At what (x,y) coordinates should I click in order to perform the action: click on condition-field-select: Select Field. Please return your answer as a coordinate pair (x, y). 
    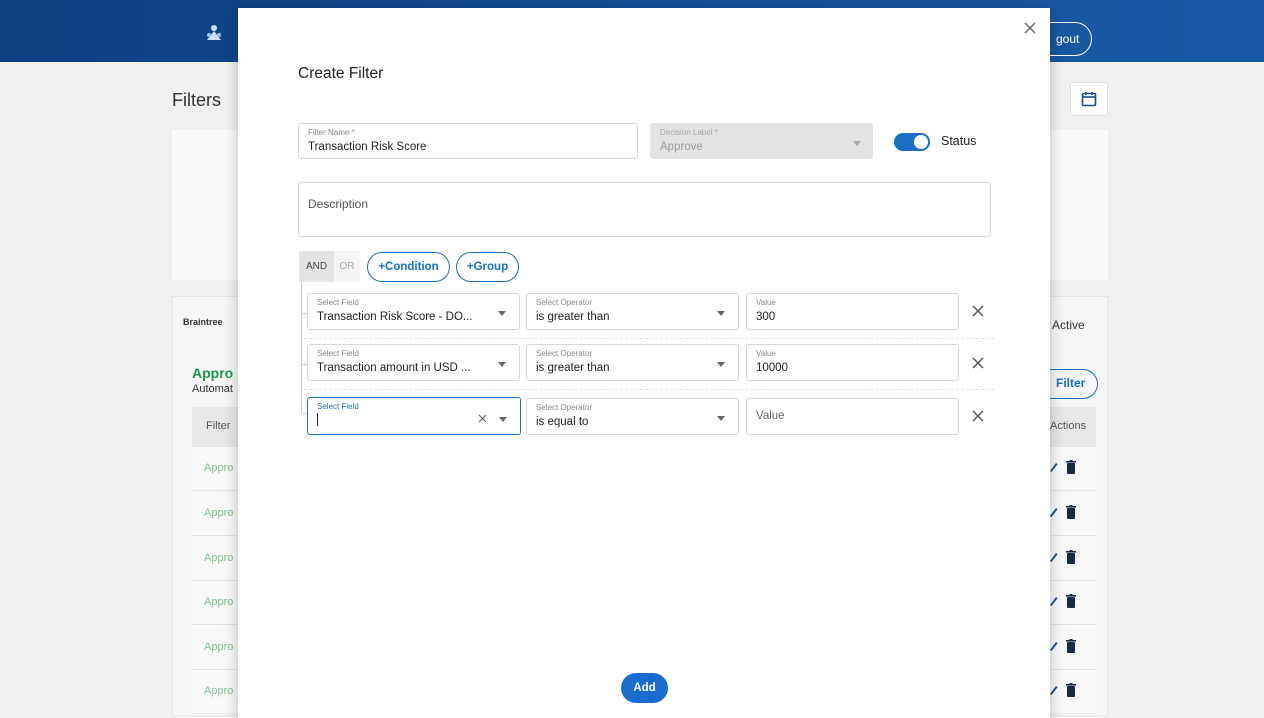
    Looking at the image, I should click on (414, 416).